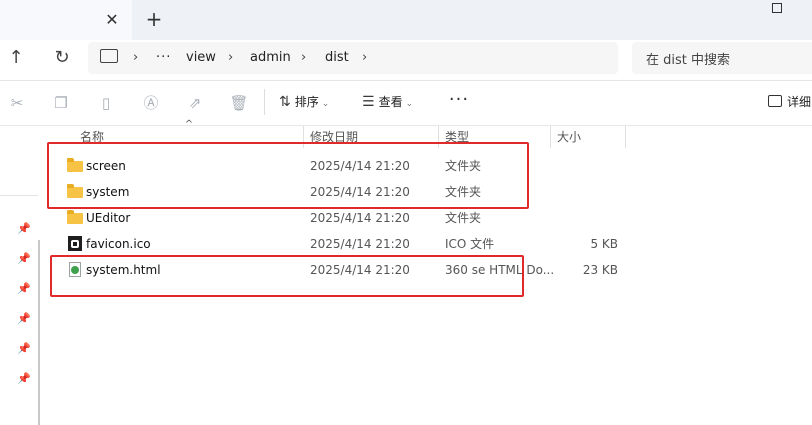 Image resolution: width=812 pixels, height=425 pixels. What do you see at coordinates (604, 244) in the screenshot?
I see `file-size: 5 KB` at bounding box center [604, 244].